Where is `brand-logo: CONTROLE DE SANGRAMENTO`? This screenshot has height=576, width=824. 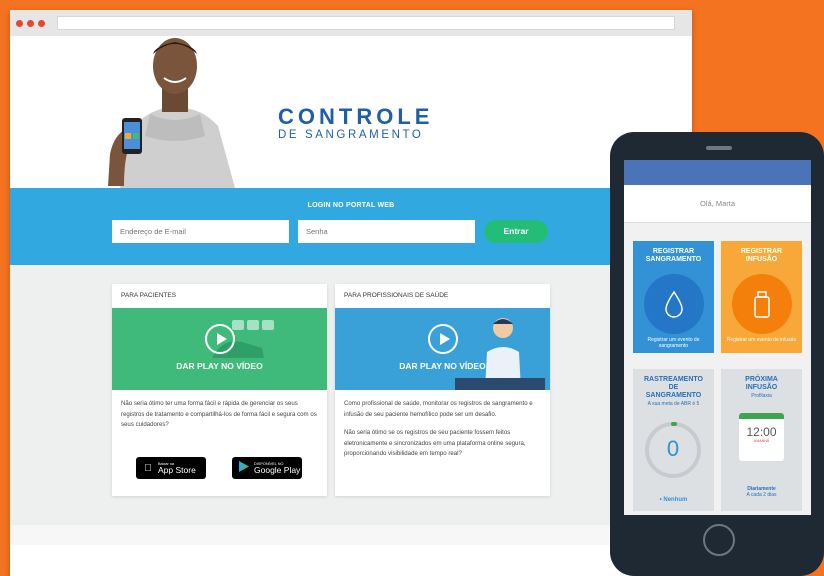 brand-logo: CONTROLE DE SANGRAMENTO is located at coordinates (356, 123).